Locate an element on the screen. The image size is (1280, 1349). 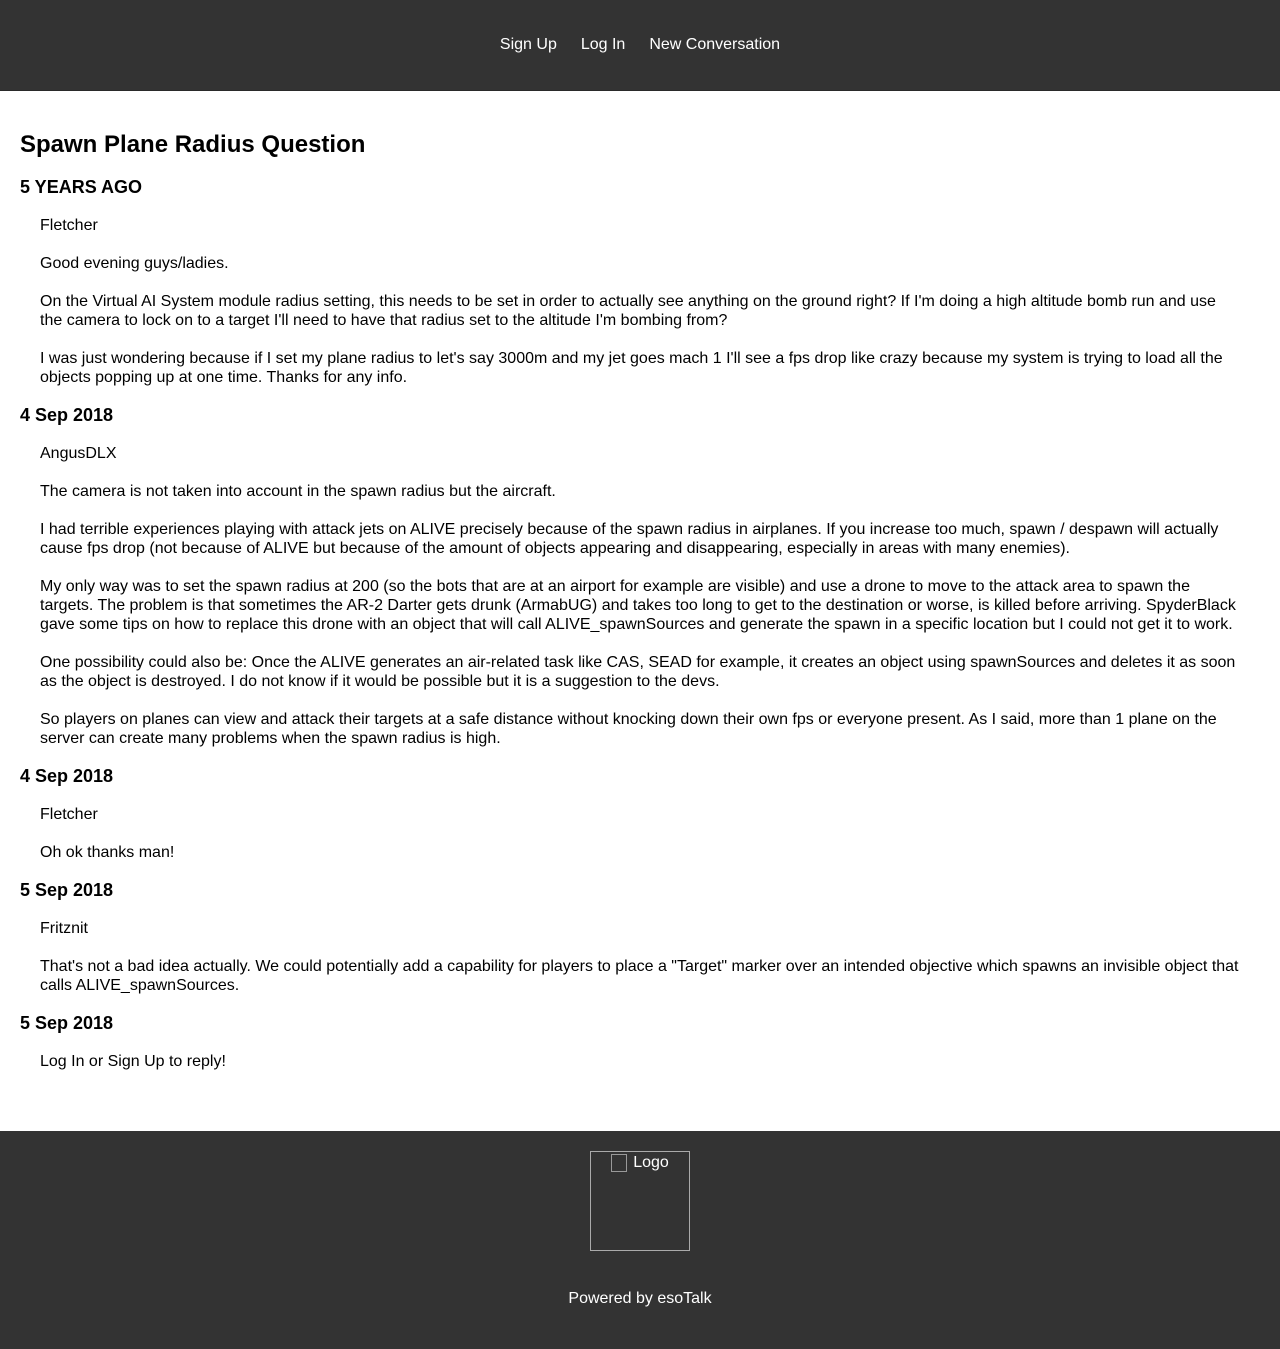
post-author: Fritznit is located at coordinates (64, 928).